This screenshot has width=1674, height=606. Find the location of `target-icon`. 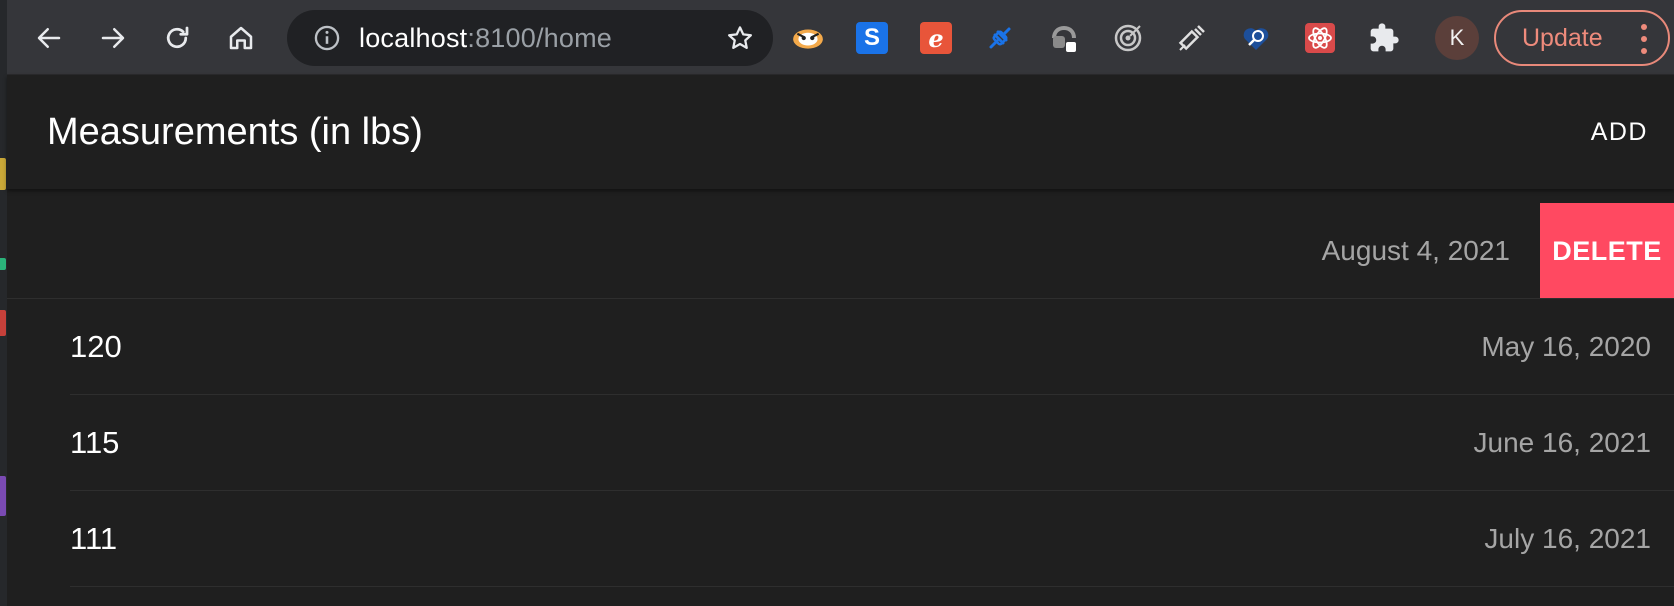

target-icon is located at coordinates (1128, 38).